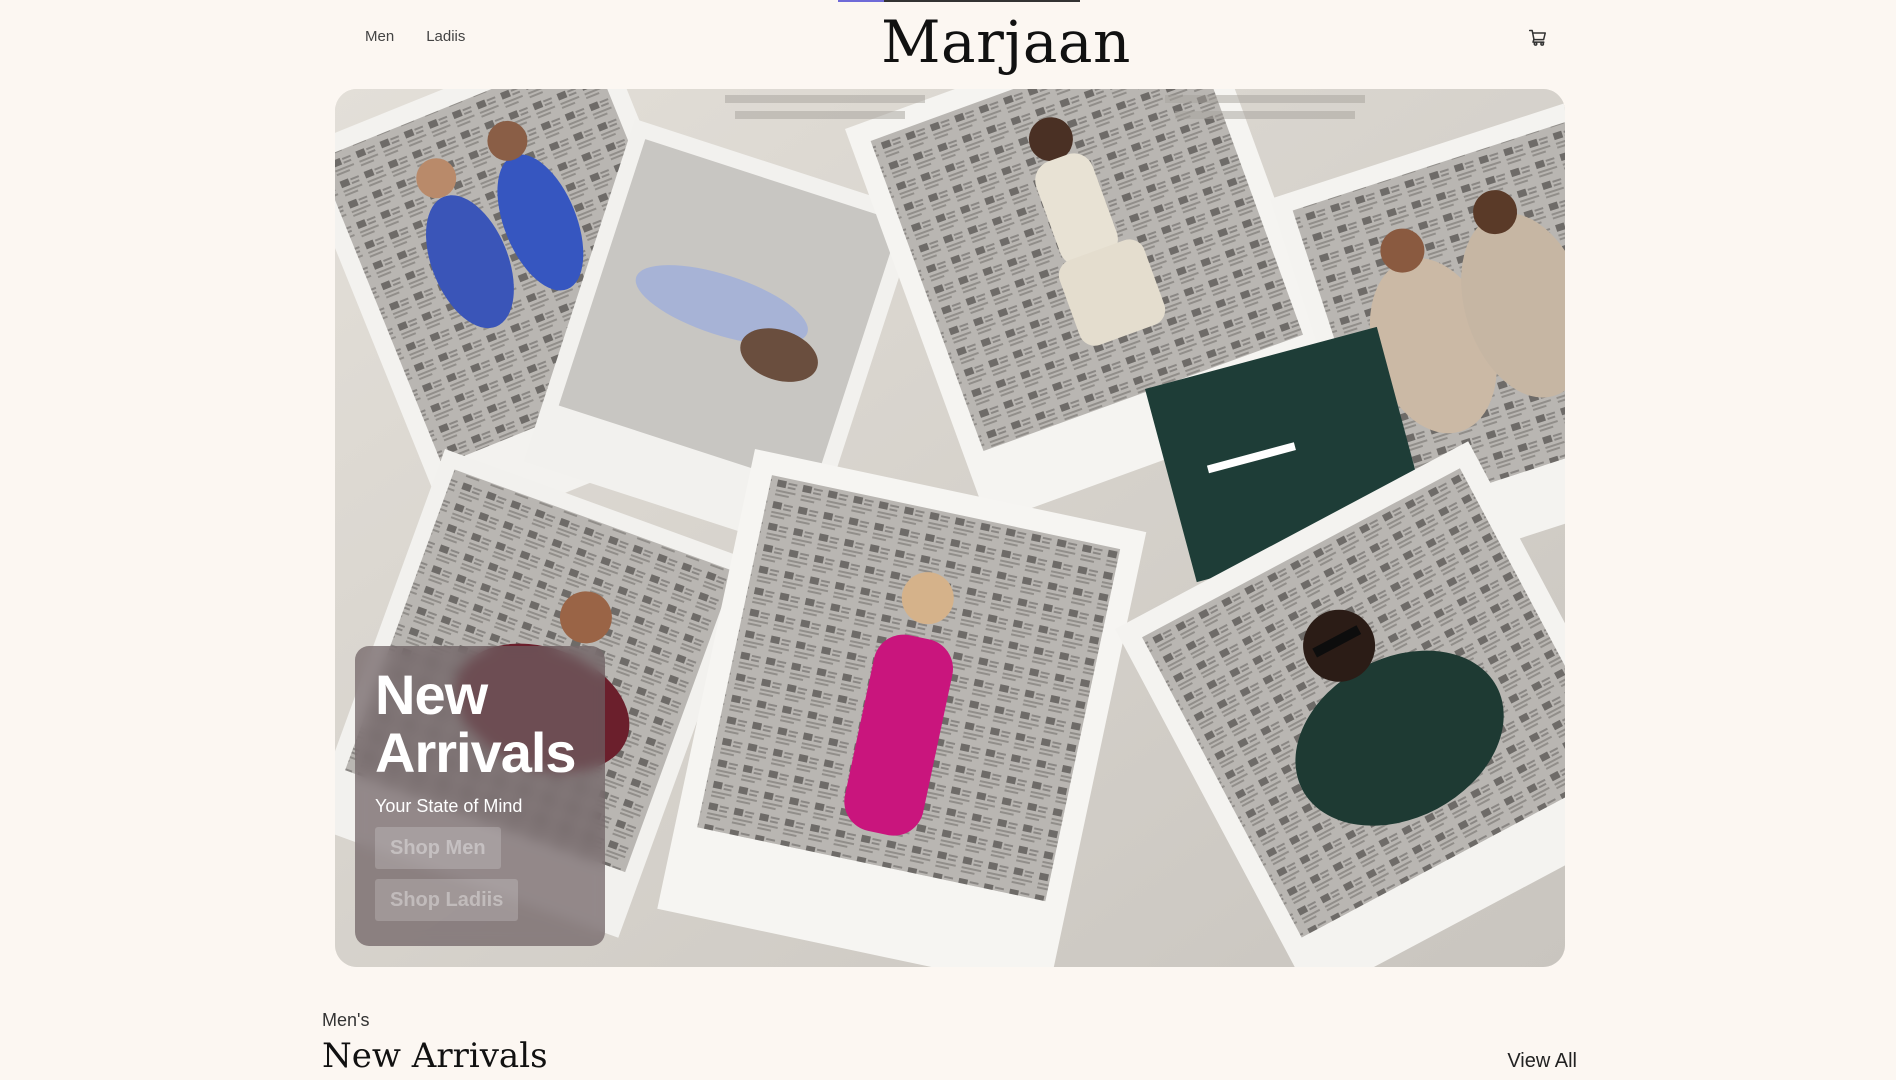 The image size is (1896, 1080). I want to click on shop-ladiis-button: Shop Ladiis, so click(447, 900).